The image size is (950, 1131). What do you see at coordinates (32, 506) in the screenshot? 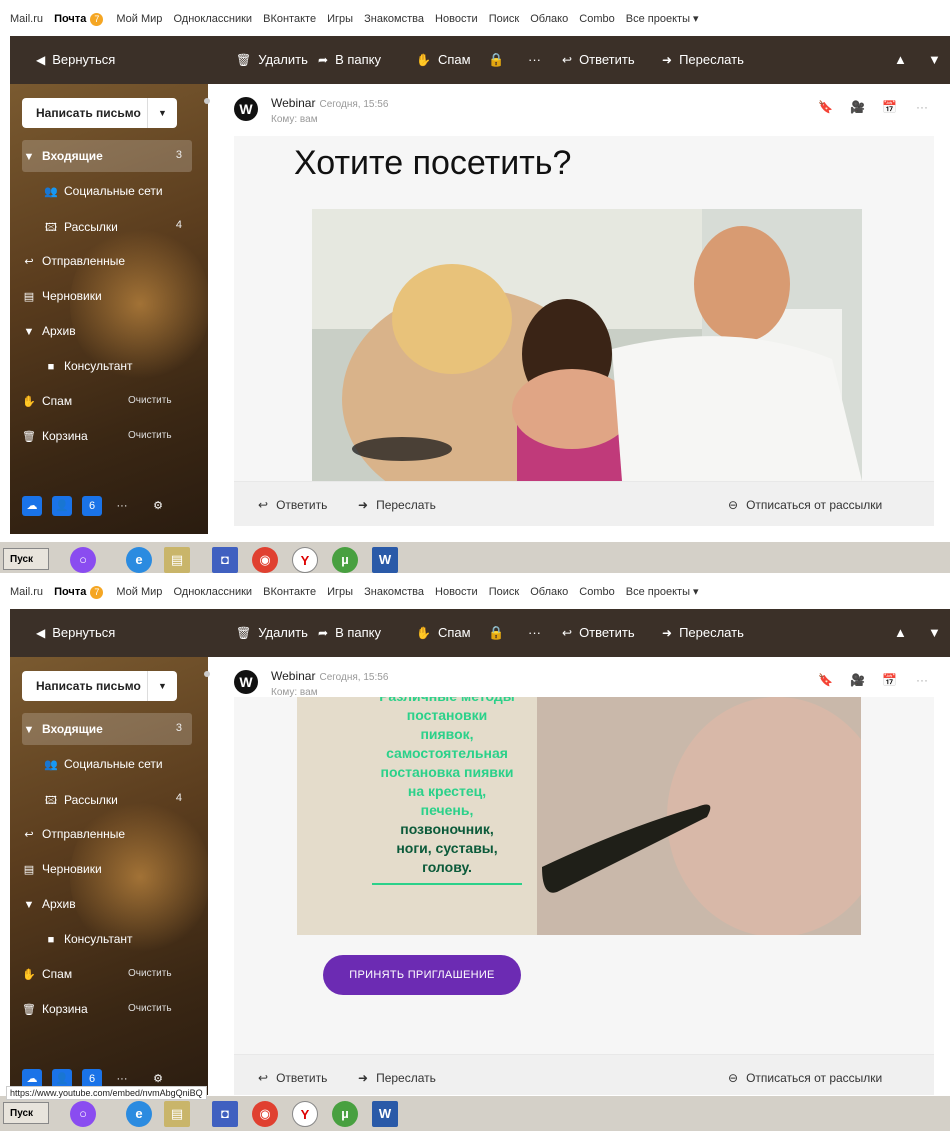
I see `cloud-icon: ☁` at bounding box center [32, 506].